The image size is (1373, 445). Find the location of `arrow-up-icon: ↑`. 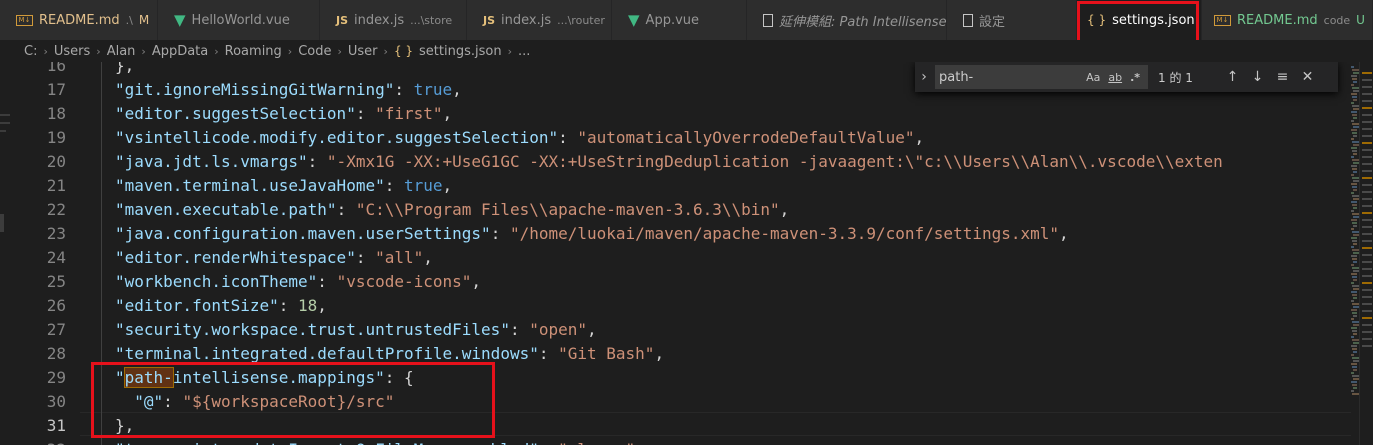

arrow-up-icon: ↑ is located at coordinates (1232, 77).